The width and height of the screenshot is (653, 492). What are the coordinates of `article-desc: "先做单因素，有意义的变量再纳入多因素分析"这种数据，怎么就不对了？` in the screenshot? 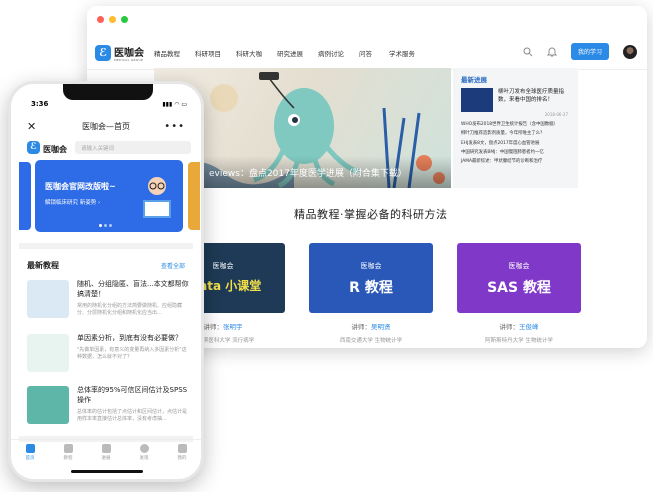 It's located at (132, 353).